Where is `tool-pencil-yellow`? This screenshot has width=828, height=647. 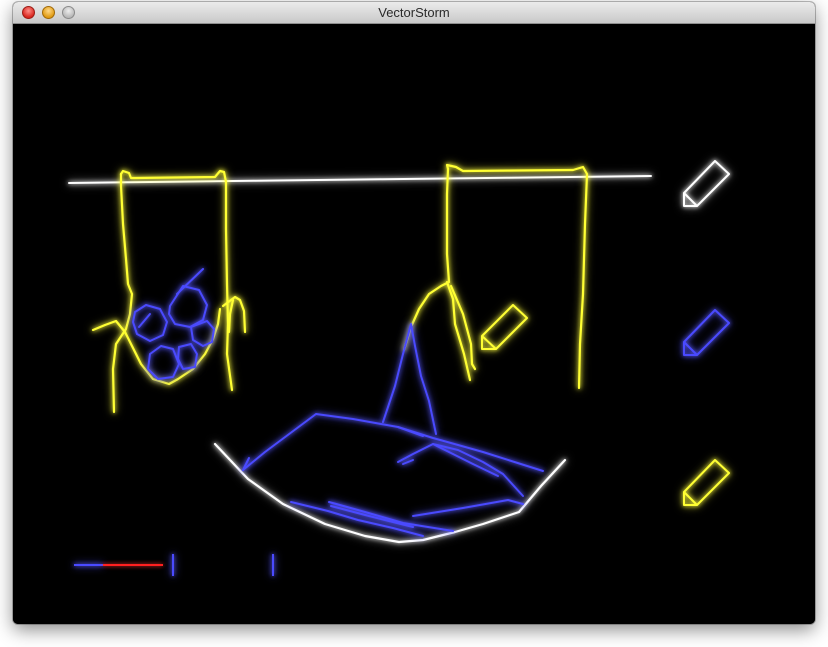 tool-pencil-yellow is located at coordinates (706, 482).